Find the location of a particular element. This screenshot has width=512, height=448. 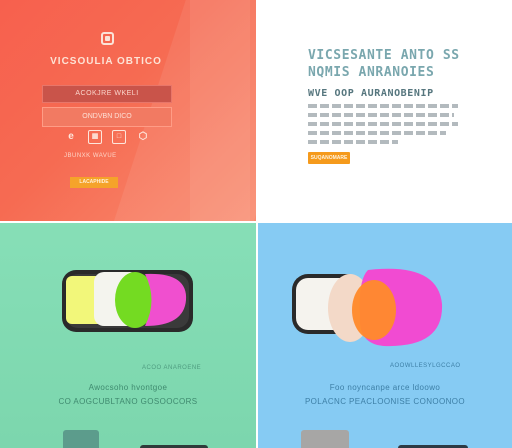

headline: VICSESANTE ANTO SS NQMIS ANRANOIES is located at coordinates (384, 64).